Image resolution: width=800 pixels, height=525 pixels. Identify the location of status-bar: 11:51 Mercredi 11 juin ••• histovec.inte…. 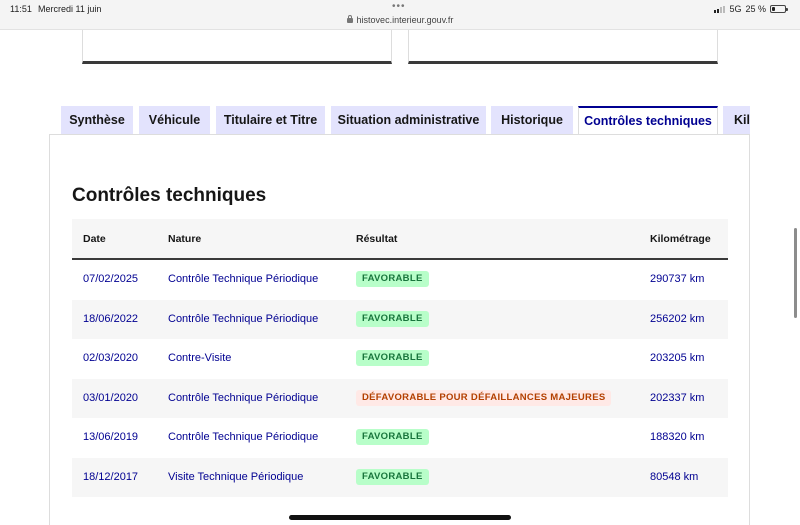
(400, 15).